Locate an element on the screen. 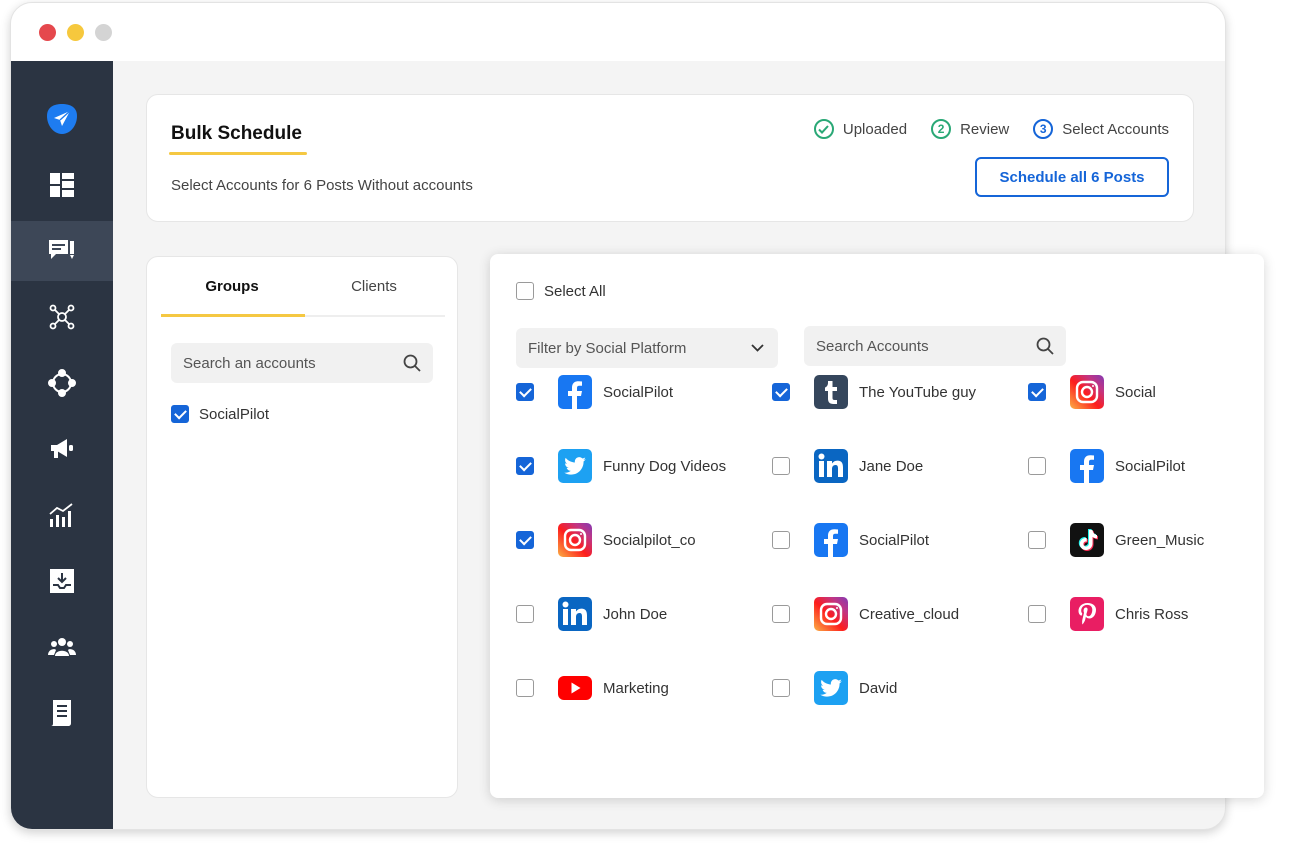 The height and width of the screenshot is (856, 1314). tiktok-icon is located at coordinates (1087, 540).